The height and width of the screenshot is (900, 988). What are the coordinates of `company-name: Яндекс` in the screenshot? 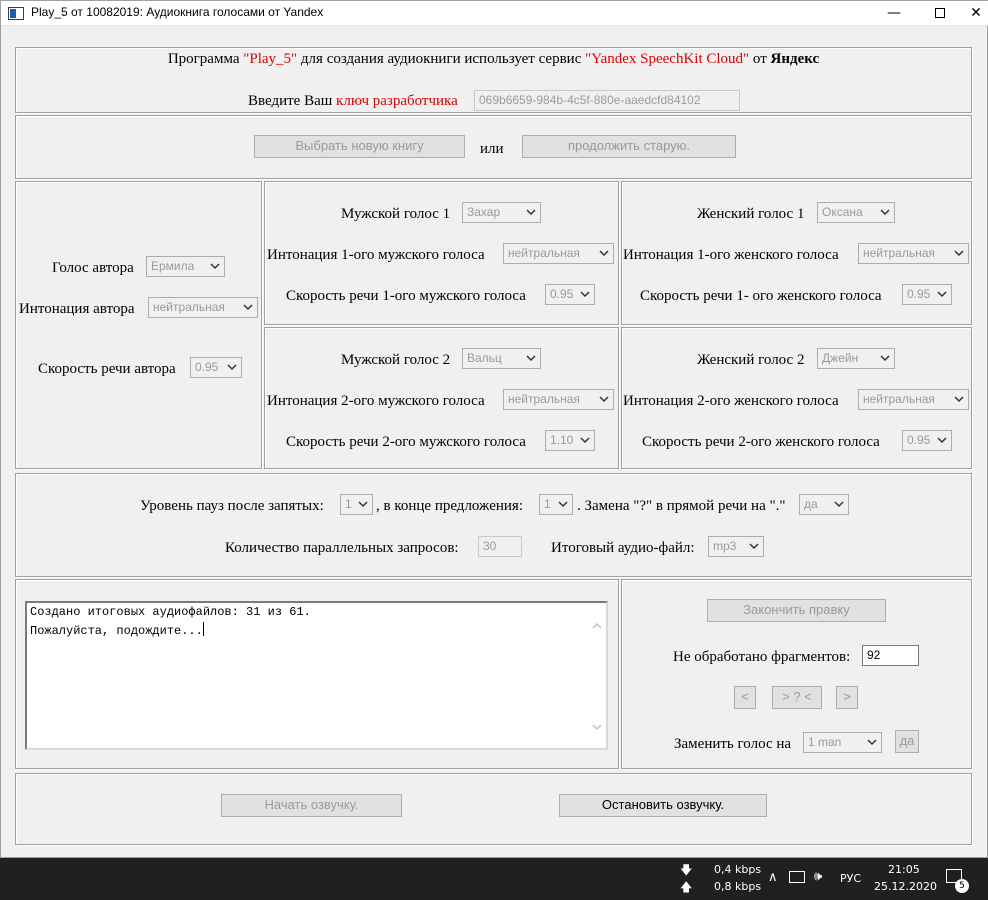 It's located at (795, 59).